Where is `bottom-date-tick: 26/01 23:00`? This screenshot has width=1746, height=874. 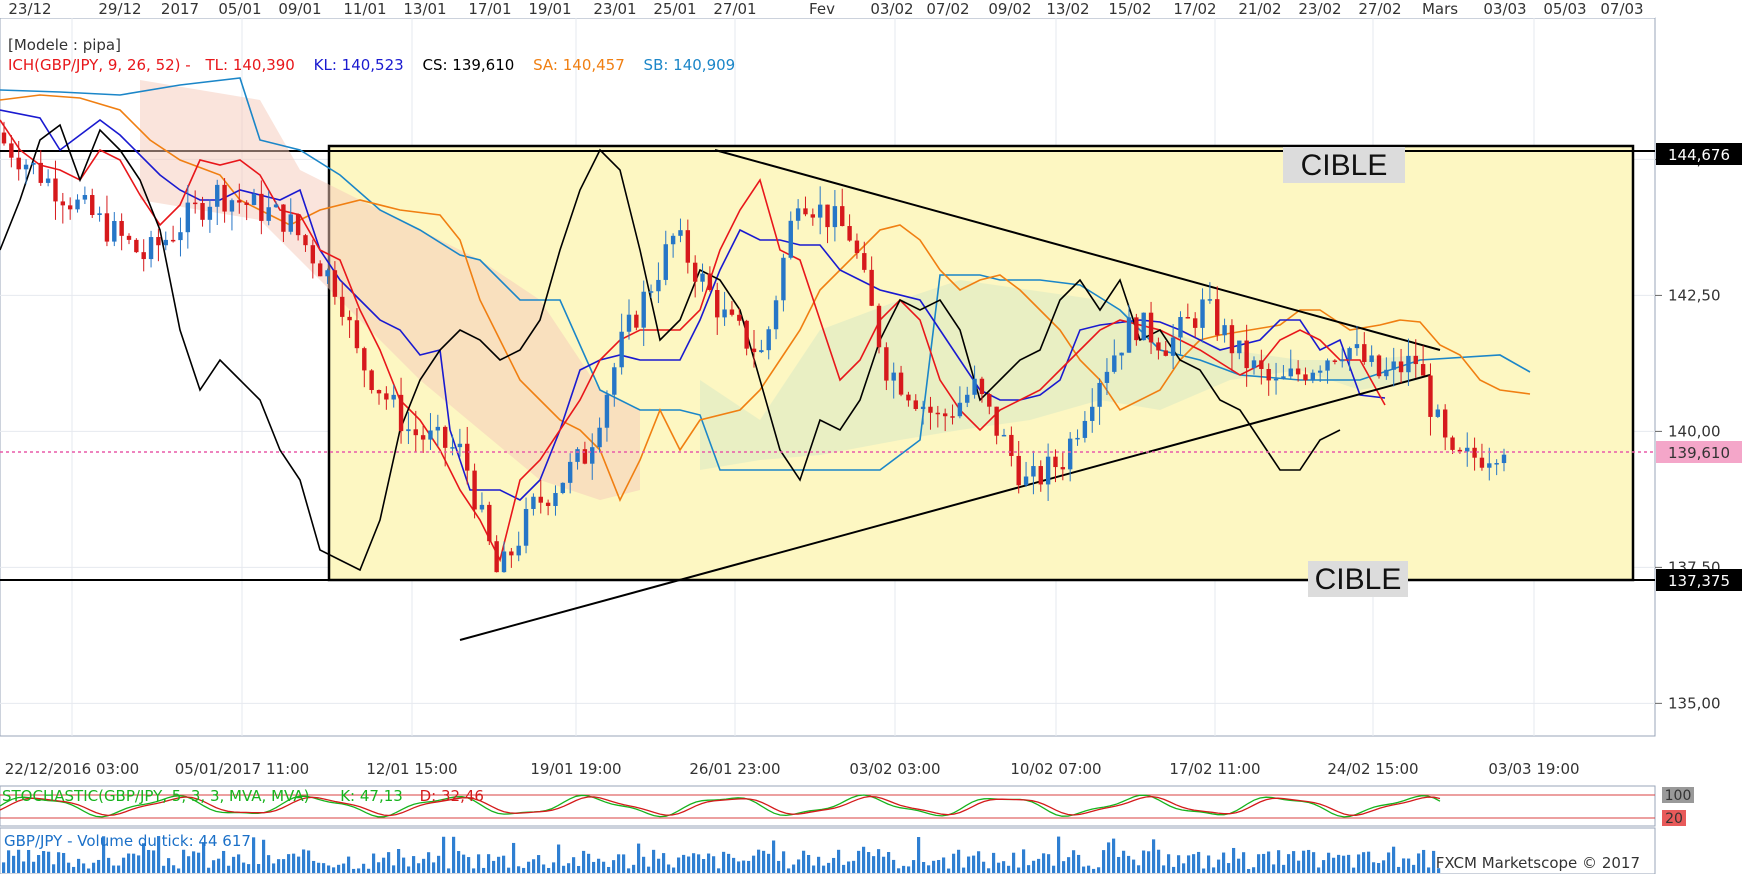
bottom-date-tick: 26/01 23:00 is located at coordinates (734, 769).